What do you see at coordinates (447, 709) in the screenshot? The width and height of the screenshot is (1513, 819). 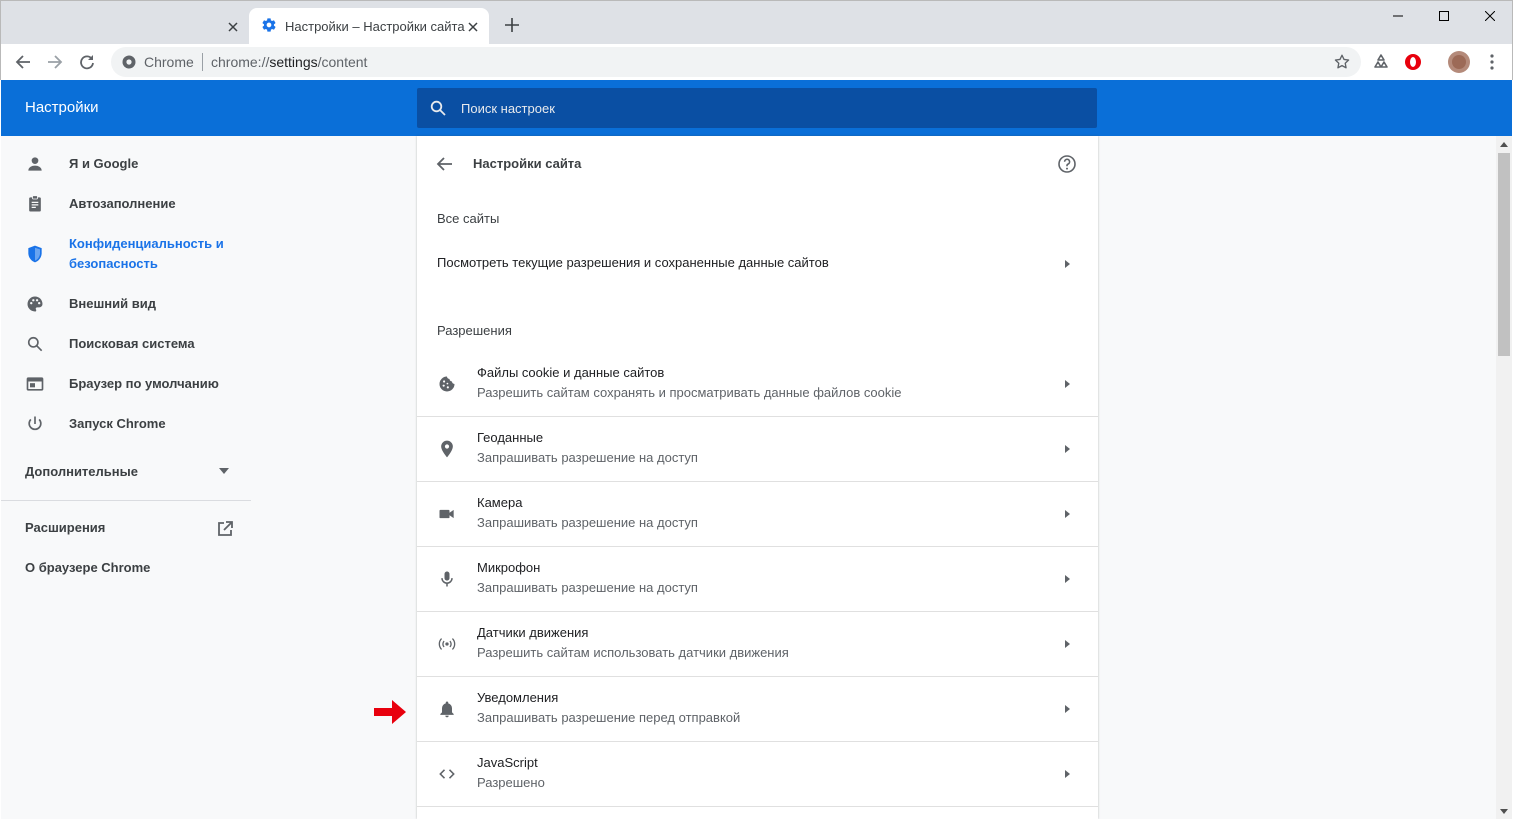 I see `bell-icon` at bounding box center [447, 709].